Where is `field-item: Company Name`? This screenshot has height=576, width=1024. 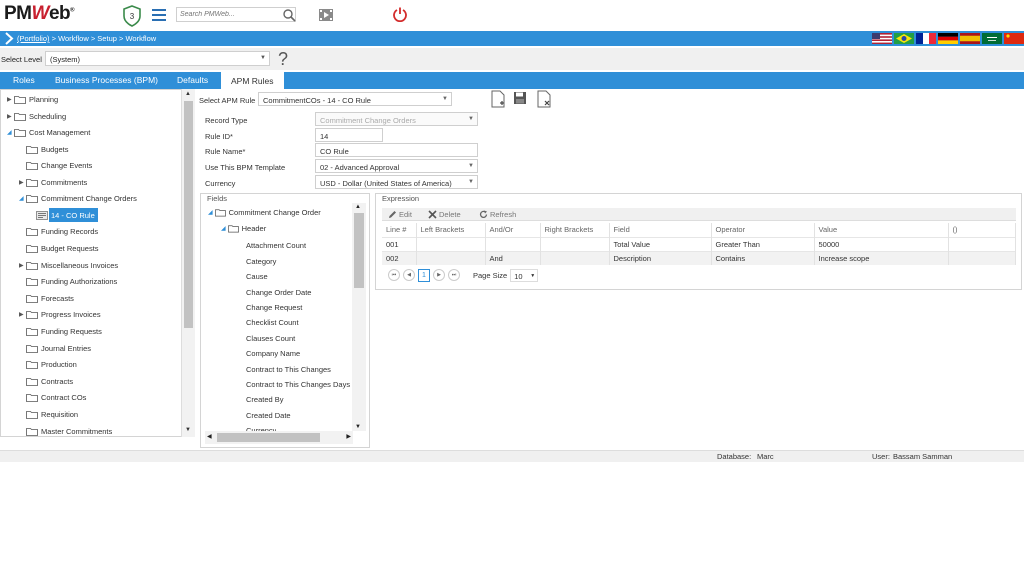
field-item: Company Name is located at coordinates (273, 353).